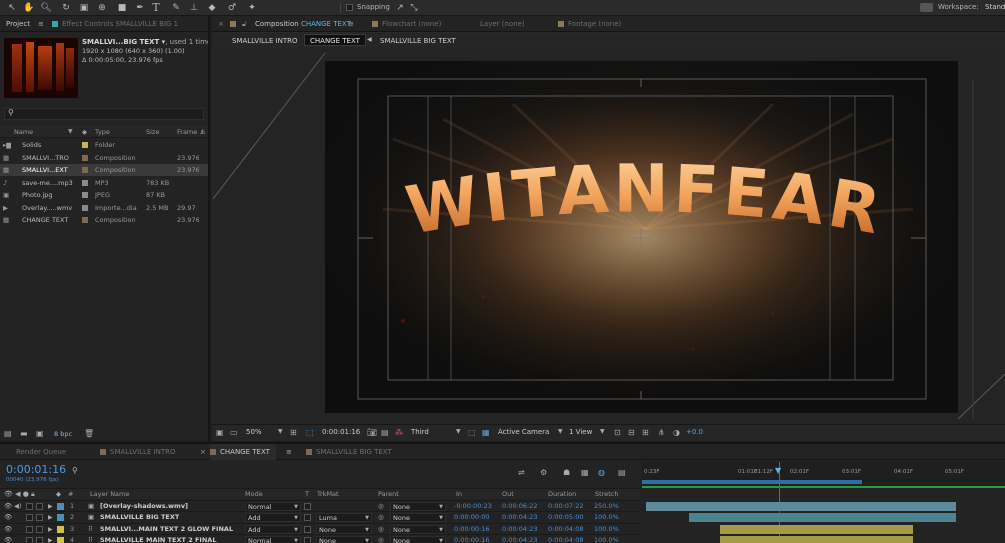 This screenshot has height=543, width=1005. I want to click on breadcrumb-big-text: SMALLVILLE BIG TEXT, so click(418, 41).